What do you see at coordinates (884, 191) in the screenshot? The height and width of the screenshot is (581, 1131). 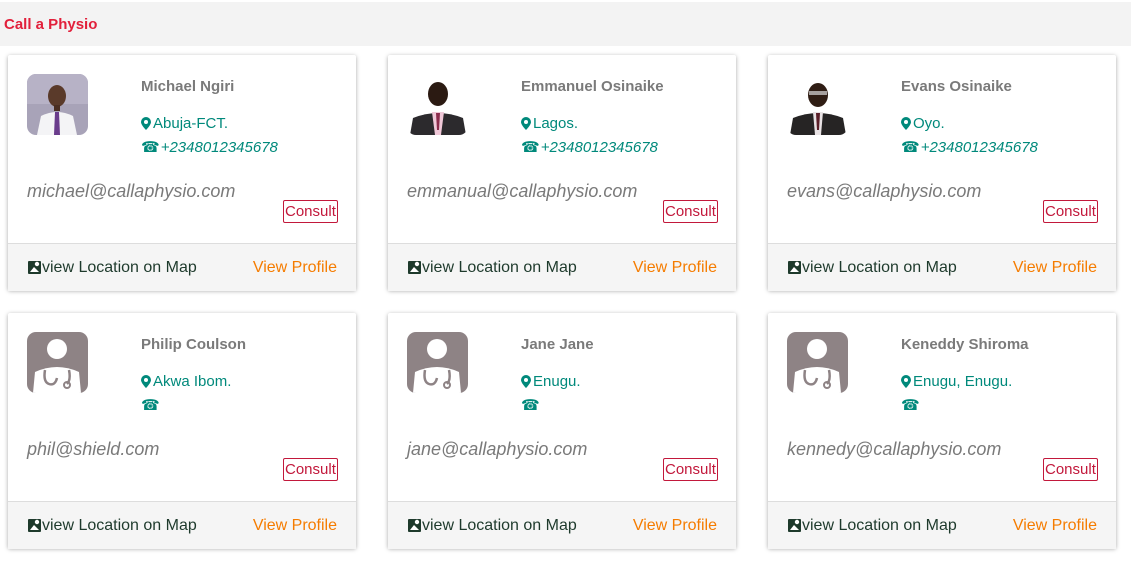 I see `email-text: evans@callaphysio.com` at bounding box center [884, 191].